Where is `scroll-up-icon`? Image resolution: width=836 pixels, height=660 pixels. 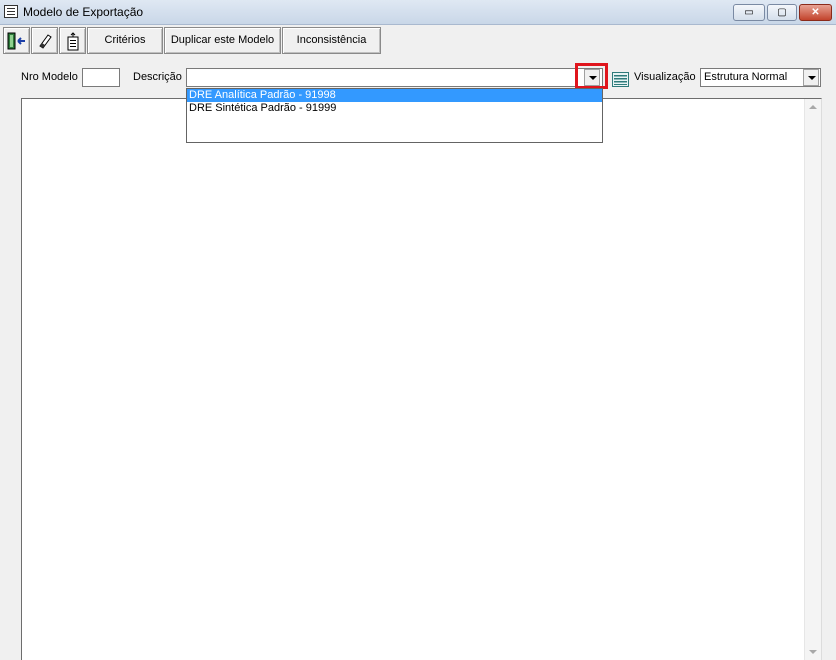
scroll-up-icon is located at coordinates (813, 107).